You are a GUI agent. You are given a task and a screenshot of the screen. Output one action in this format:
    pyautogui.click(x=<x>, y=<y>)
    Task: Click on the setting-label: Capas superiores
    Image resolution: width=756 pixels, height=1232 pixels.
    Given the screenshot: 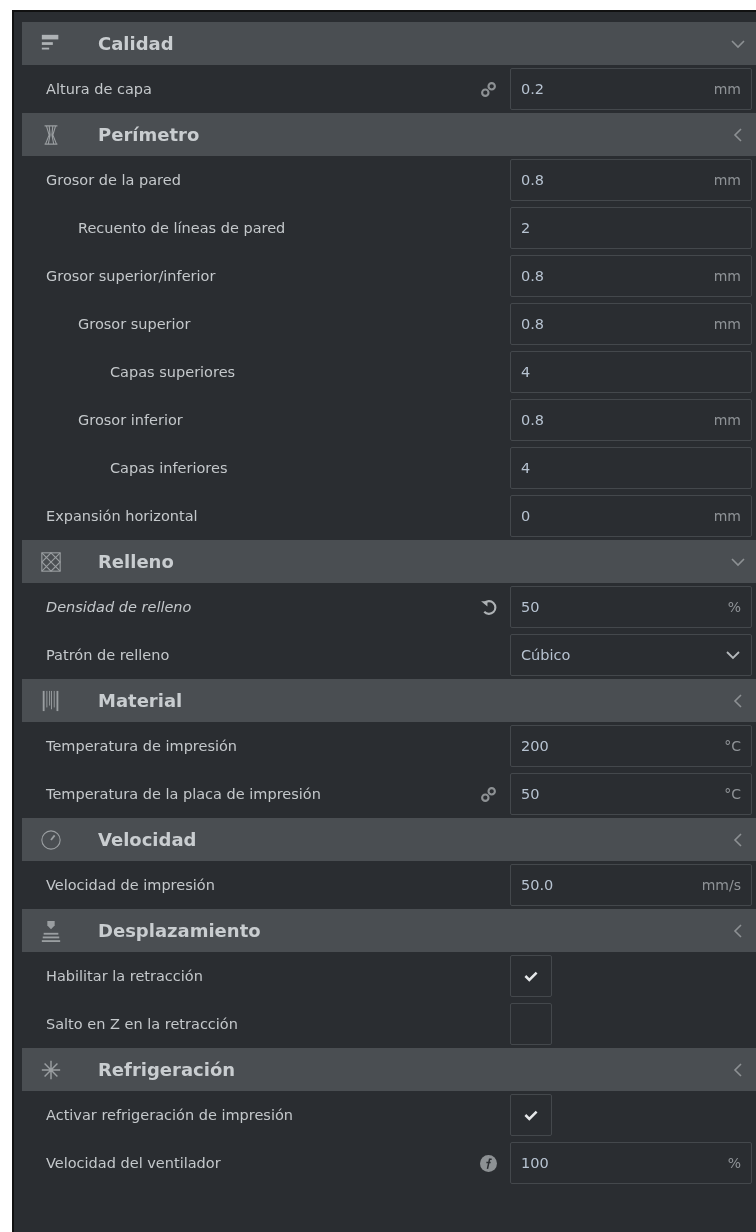 What is the action you would take?
    pyautogui.click(x=173, y=372)
    